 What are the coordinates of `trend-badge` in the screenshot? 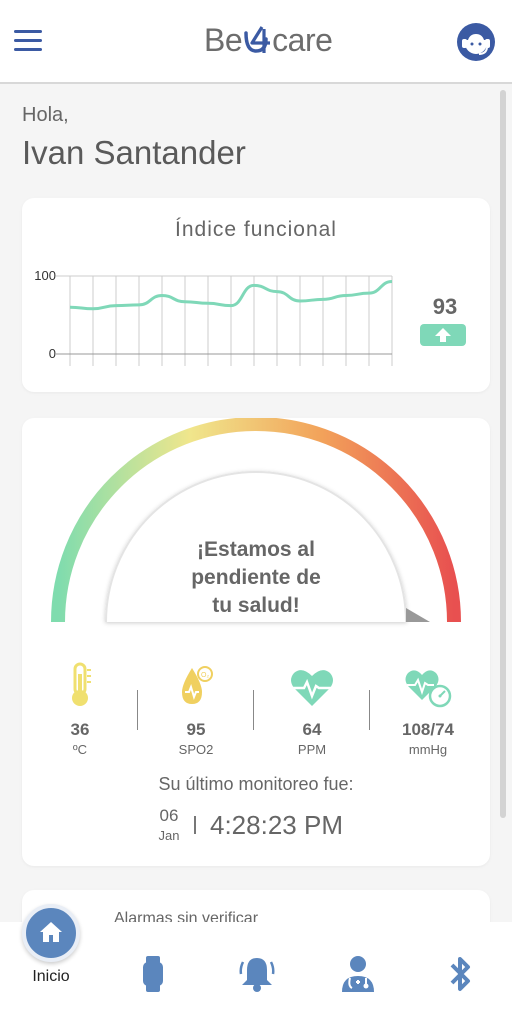 It's located at (443, 335).